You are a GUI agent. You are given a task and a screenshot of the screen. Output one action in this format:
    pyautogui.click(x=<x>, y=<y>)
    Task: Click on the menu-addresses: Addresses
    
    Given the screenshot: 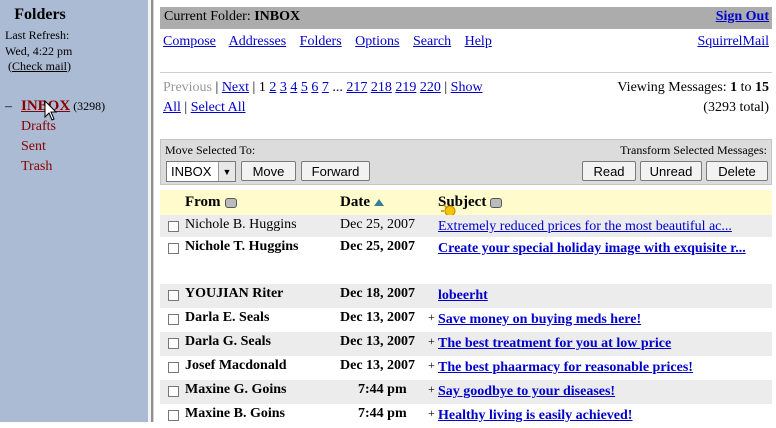 What is the action you would take?
    pyautogui.click(x=258, y=41)
    